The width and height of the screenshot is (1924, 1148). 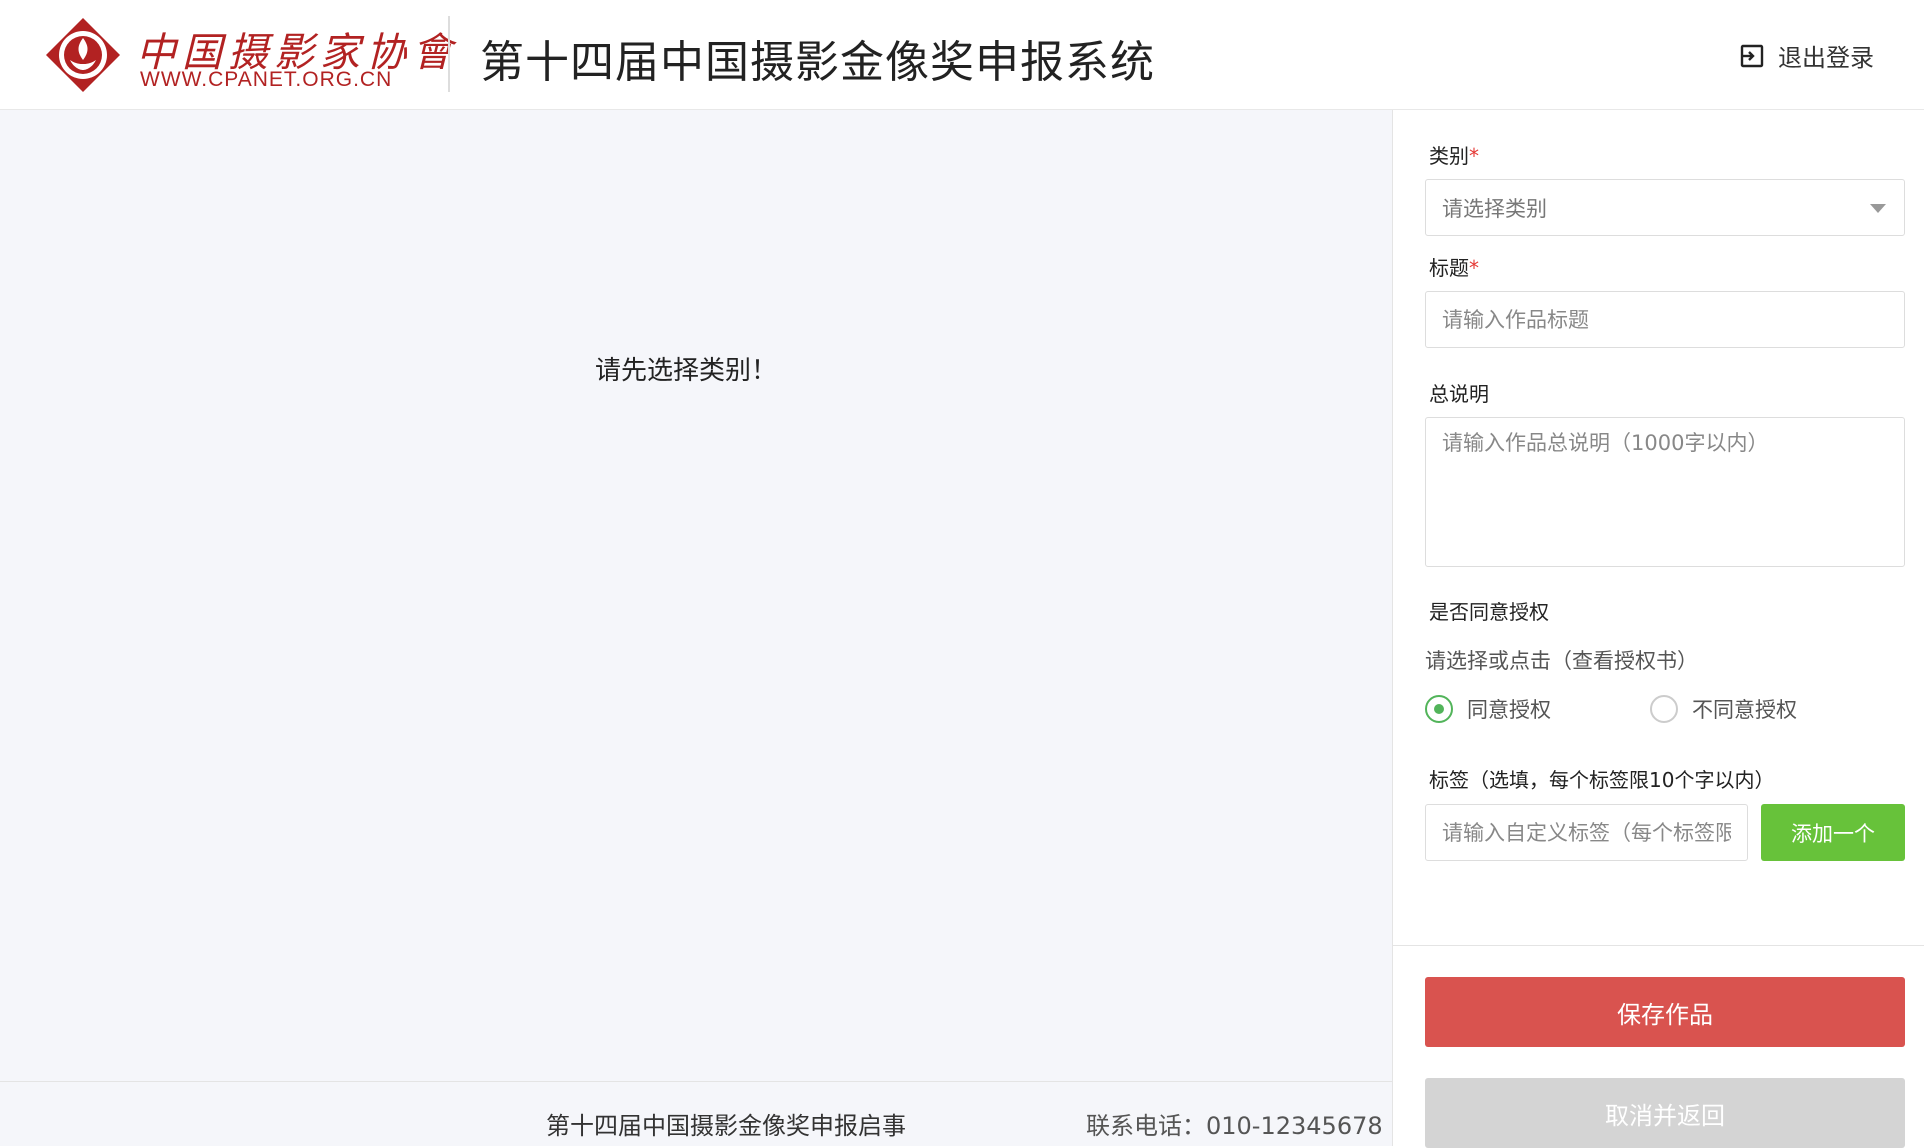 What do you see at coordinates (1602, 780) in the screenshot?
I see `tags-label: 标签（选填，每个标签限10个字以内）` at bounding box center [1602, 780].